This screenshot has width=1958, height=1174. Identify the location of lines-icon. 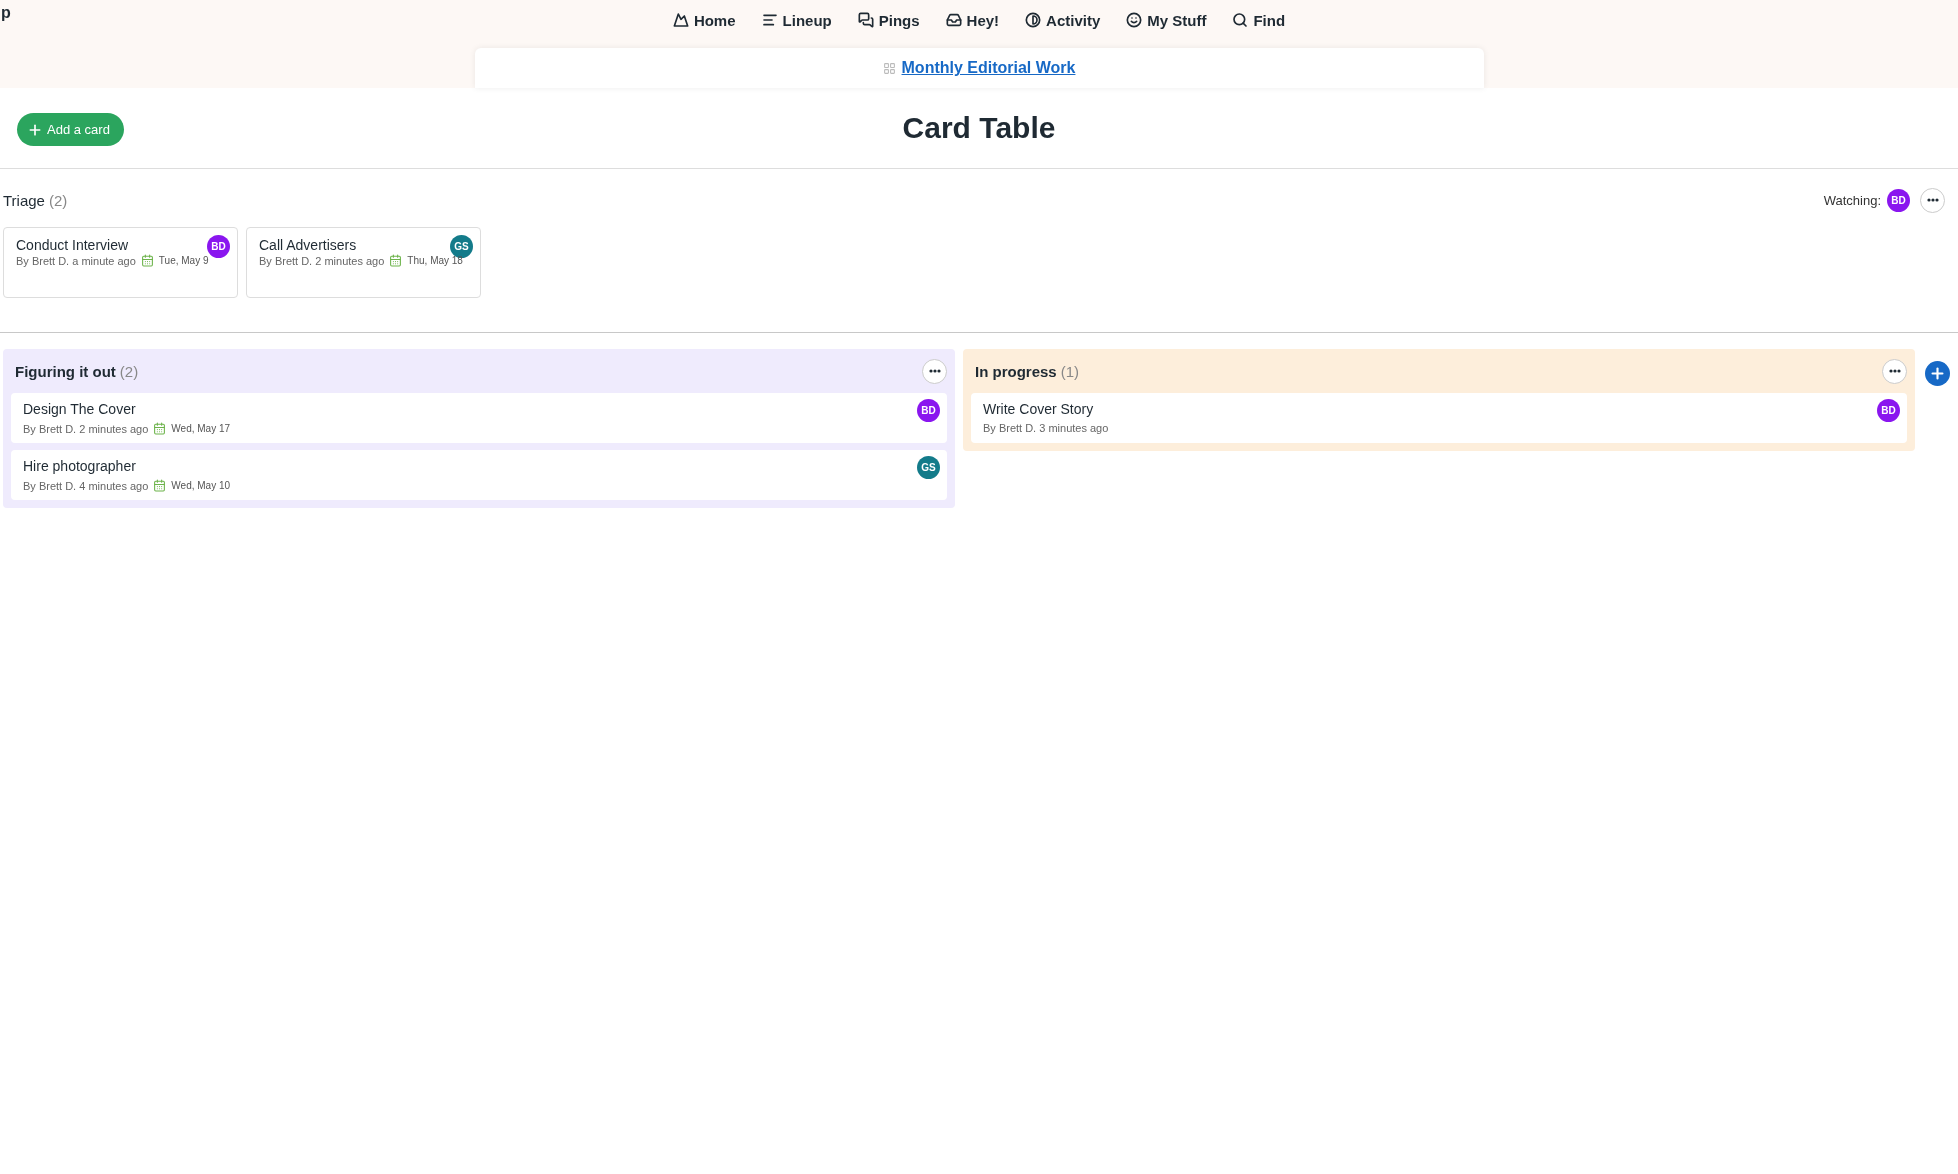
(769, 20).